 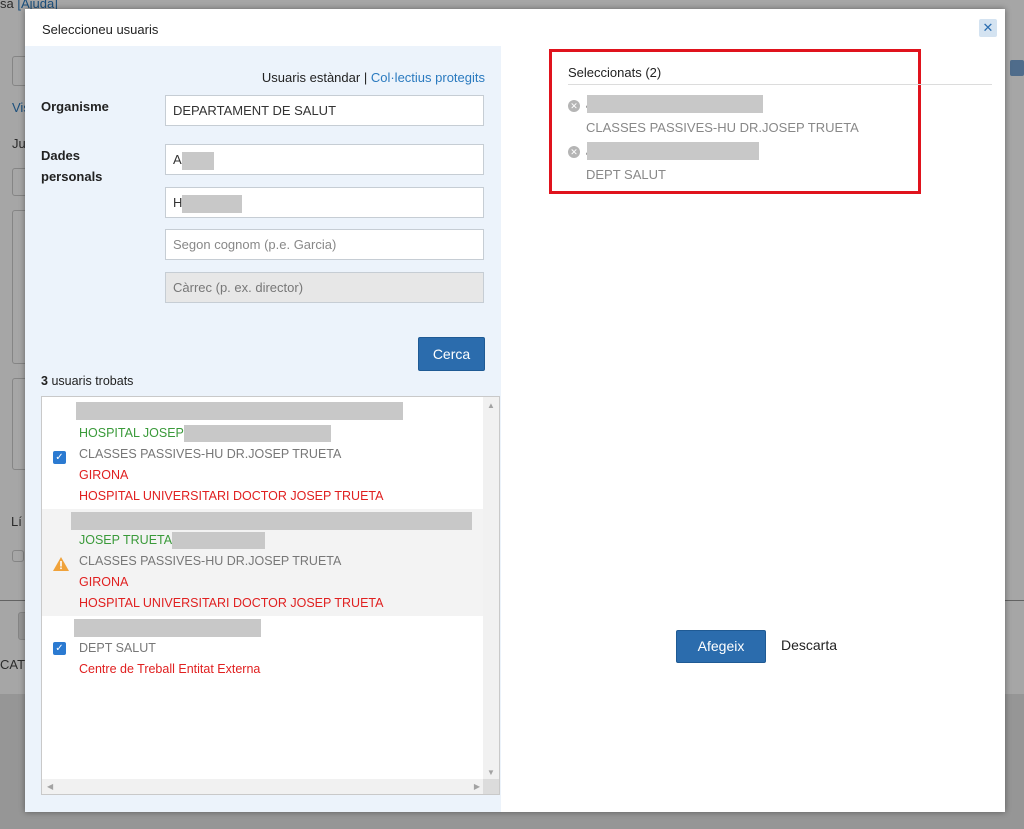 I want to click on scroll-up-icon: ▲, so click(x=491, y=405).